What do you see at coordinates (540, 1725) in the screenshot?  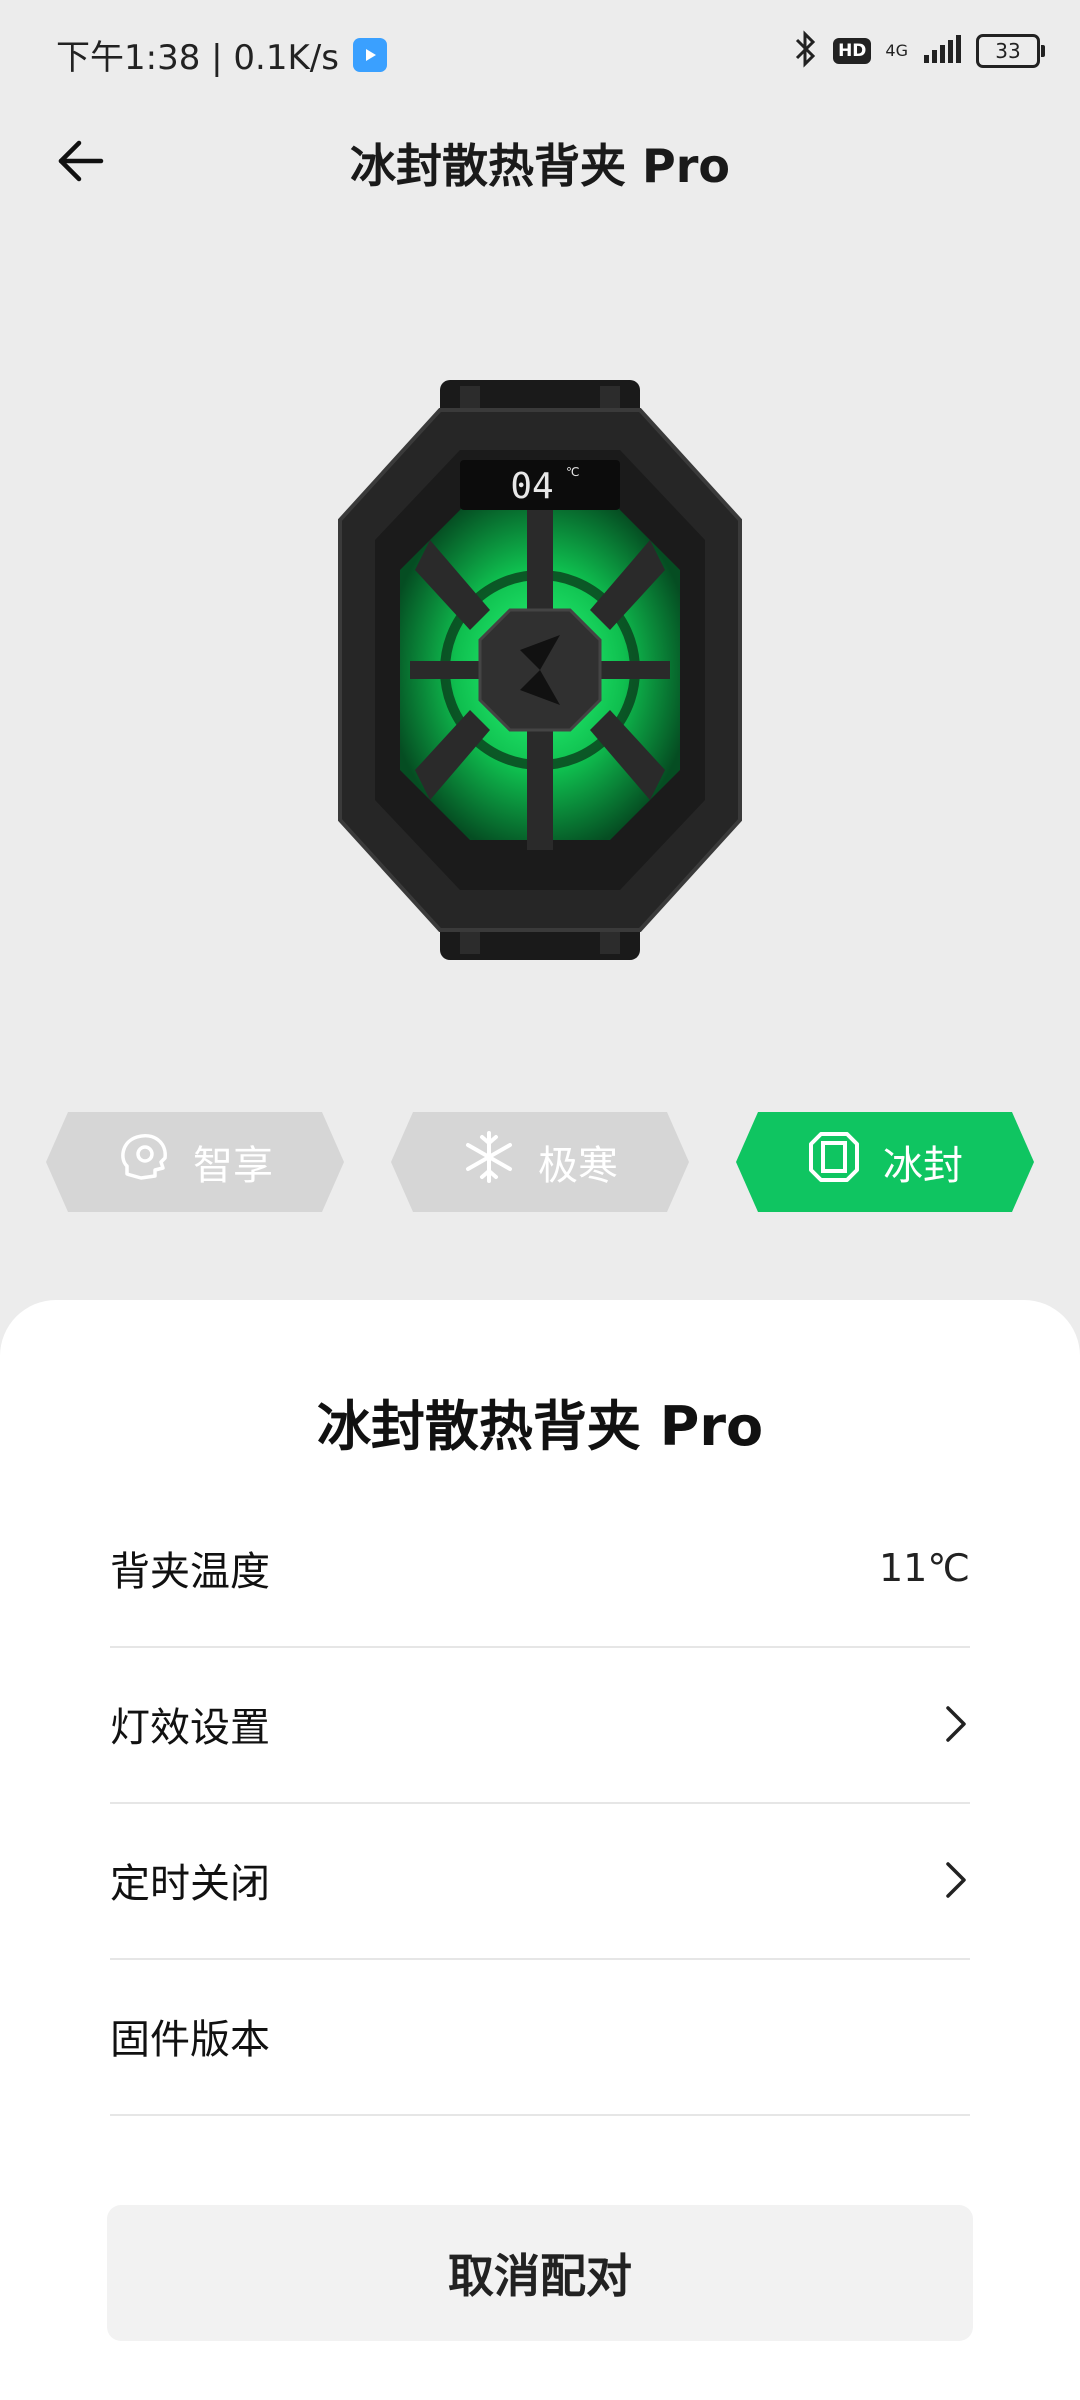 I see `row-light-effect-settings: 灯效设置` at bounding box center [540, 1725].